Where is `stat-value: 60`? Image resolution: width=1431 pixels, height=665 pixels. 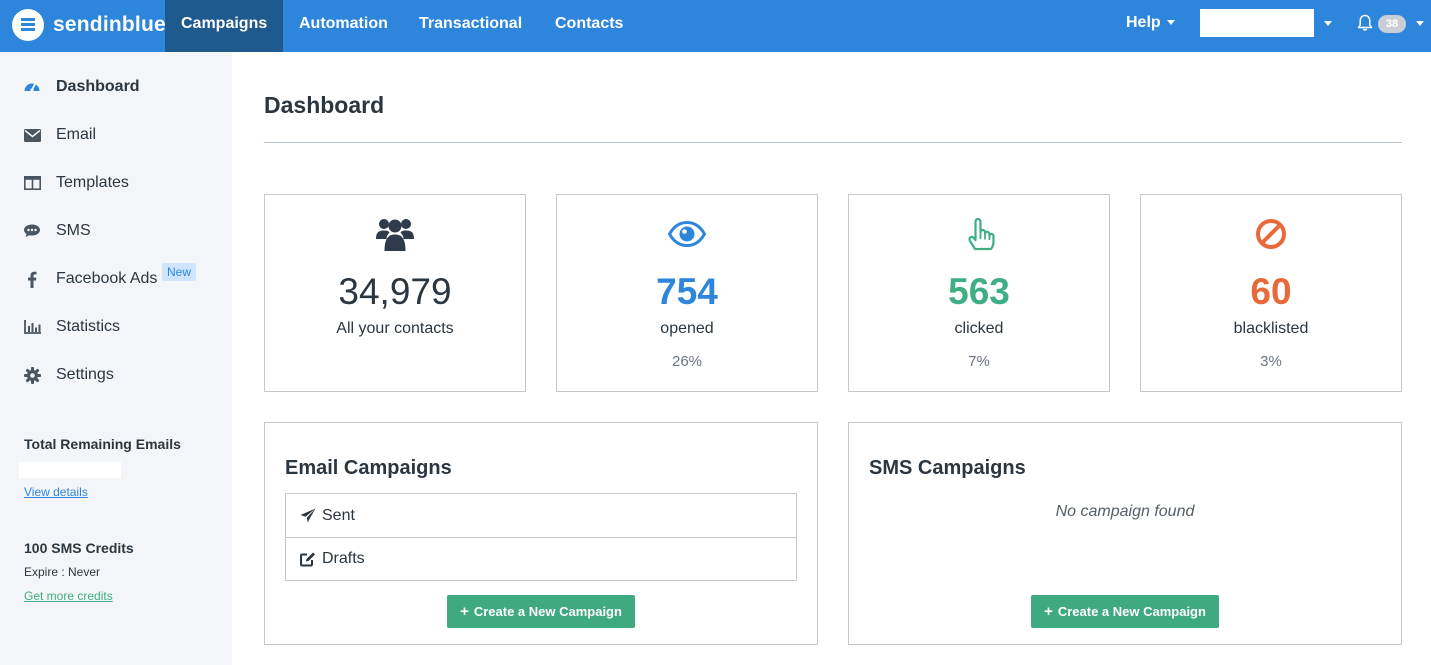
stat-value: 60 is located at coordinates (1271, 291).